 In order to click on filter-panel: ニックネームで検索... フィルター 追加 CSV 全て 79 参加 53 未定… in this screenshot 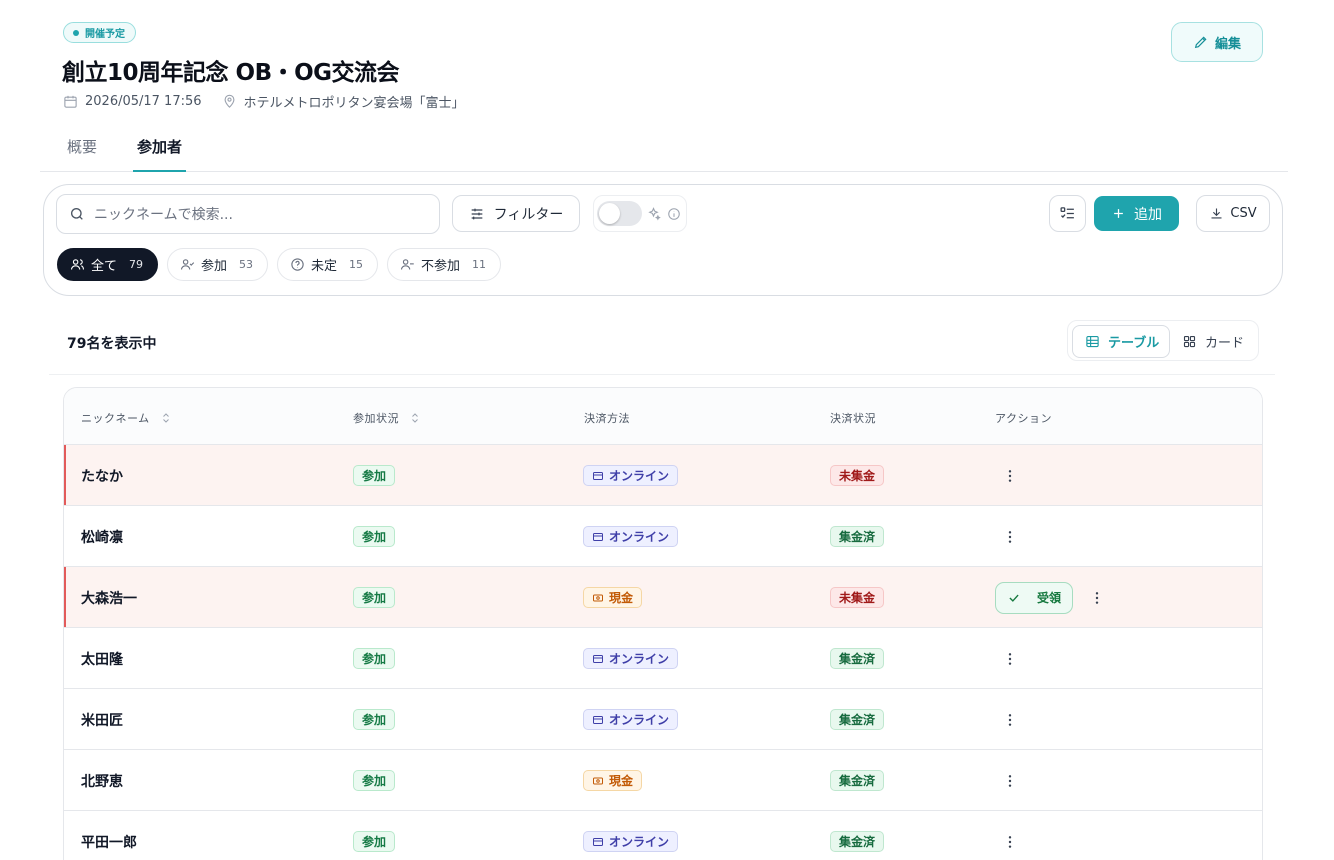, I will do `click(663, 240)`.